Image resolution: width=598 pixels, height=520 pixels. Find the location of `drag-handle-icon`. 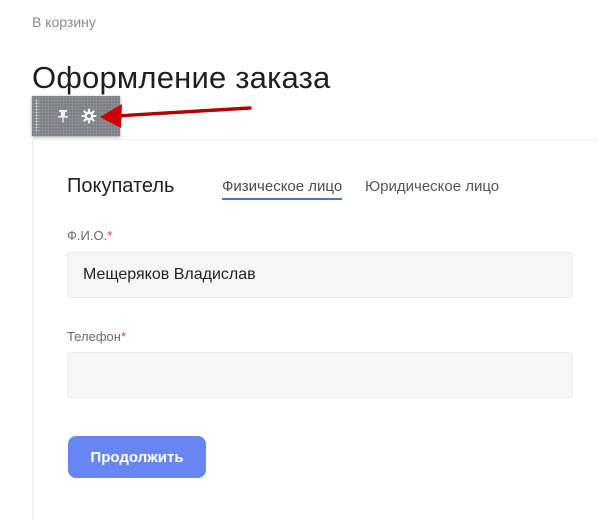

drag-handle-icon is located at coordinates (37, 116).